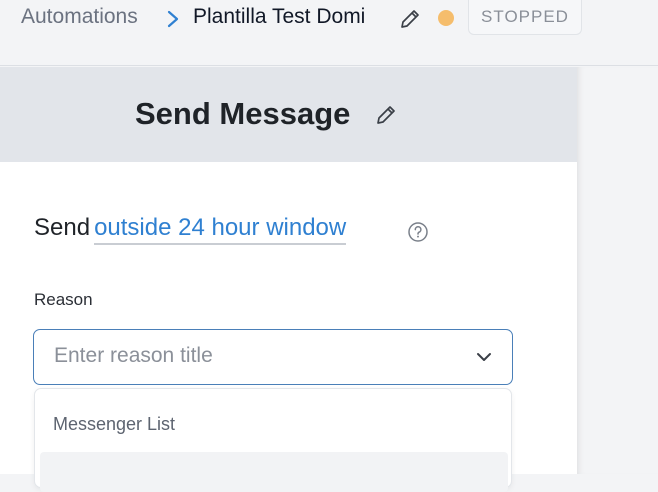  Describe the element at coordinates (62, 227) in the screenshot. I see `send-prefix: Send` at that location.